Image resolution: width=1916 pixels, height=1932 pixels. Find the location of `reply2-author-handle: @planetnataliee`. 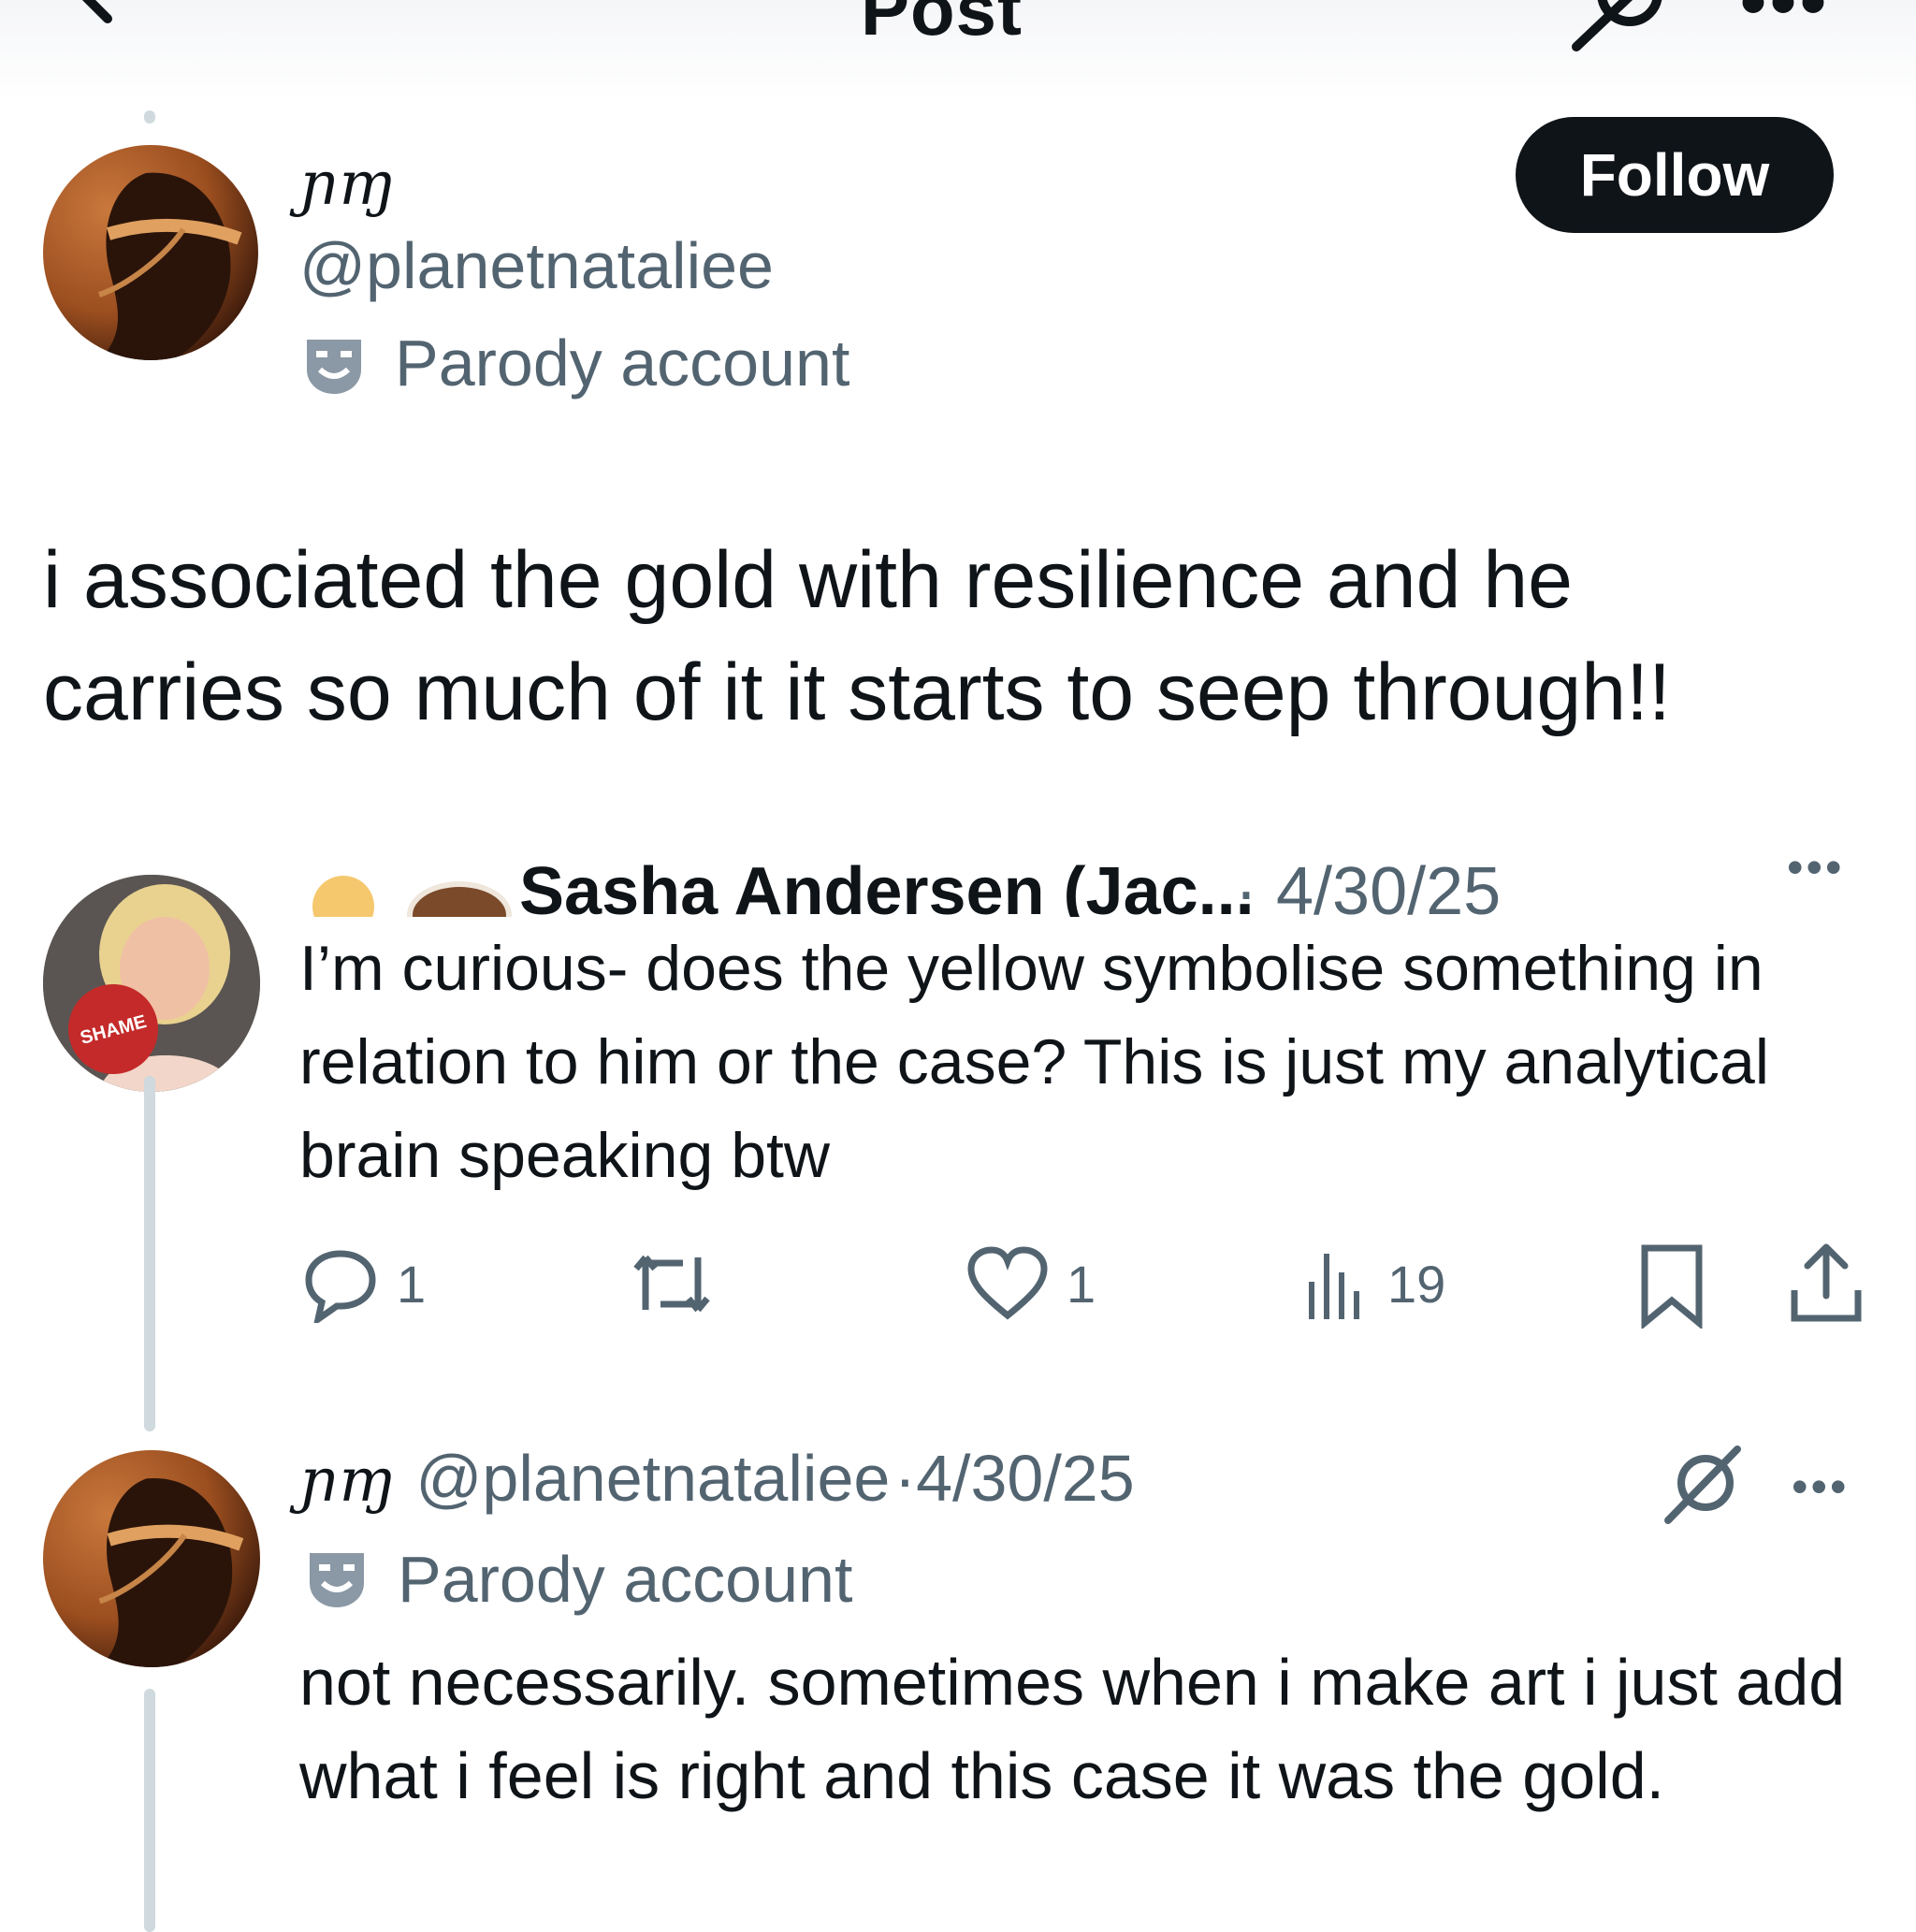

reply2-author-handle: @planetnataliee is located at coordinates (652, 1479).